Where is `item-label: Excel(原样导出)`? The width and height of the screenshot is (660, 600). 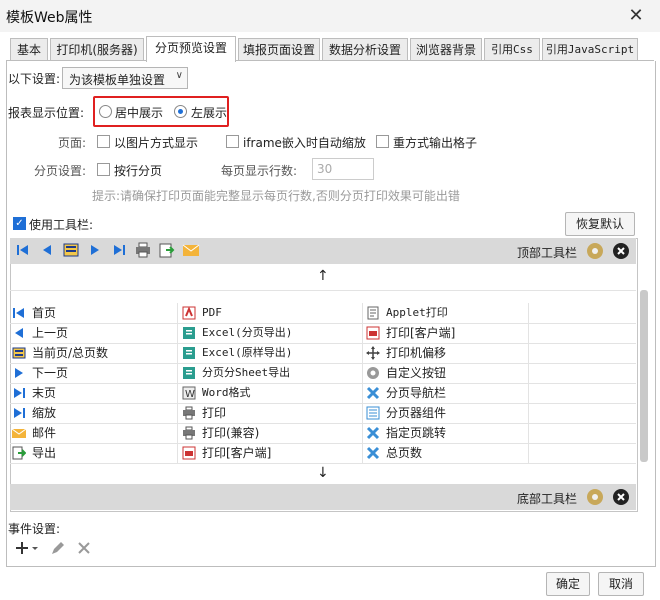 item-label: Excel(原样导出) is located at coordinates (247, 352).